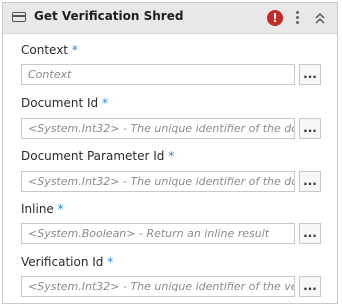 This screenshot has width=342, height=307. I want to click on field-label-context: Context *, so click(49, 50).